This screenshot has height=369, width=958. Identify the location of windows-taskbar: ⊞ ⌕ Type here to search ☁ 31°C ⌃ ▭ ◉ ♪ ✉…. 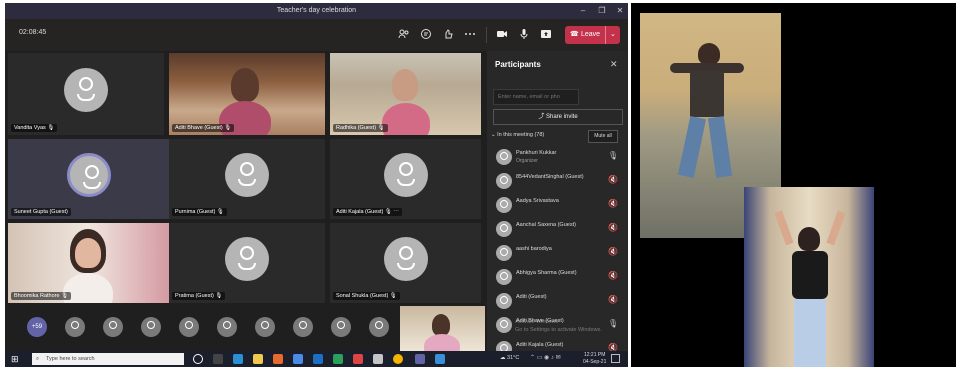
(316, 359).